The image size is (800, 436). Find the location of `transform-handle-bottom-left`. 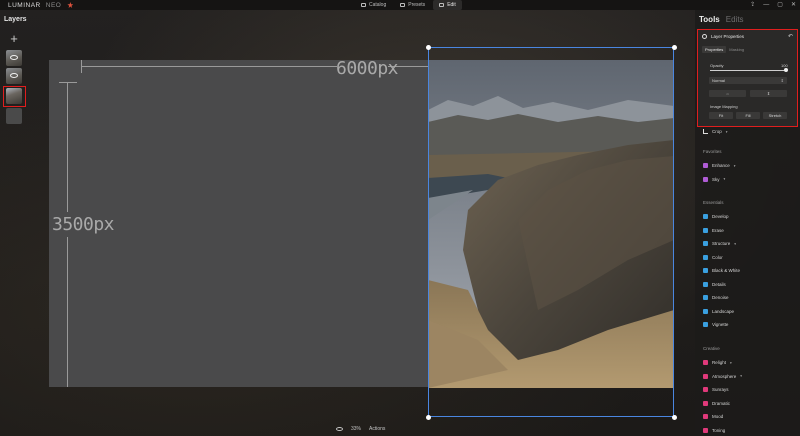

transform-handle-bottom-left is located at coordinates (428, 417).